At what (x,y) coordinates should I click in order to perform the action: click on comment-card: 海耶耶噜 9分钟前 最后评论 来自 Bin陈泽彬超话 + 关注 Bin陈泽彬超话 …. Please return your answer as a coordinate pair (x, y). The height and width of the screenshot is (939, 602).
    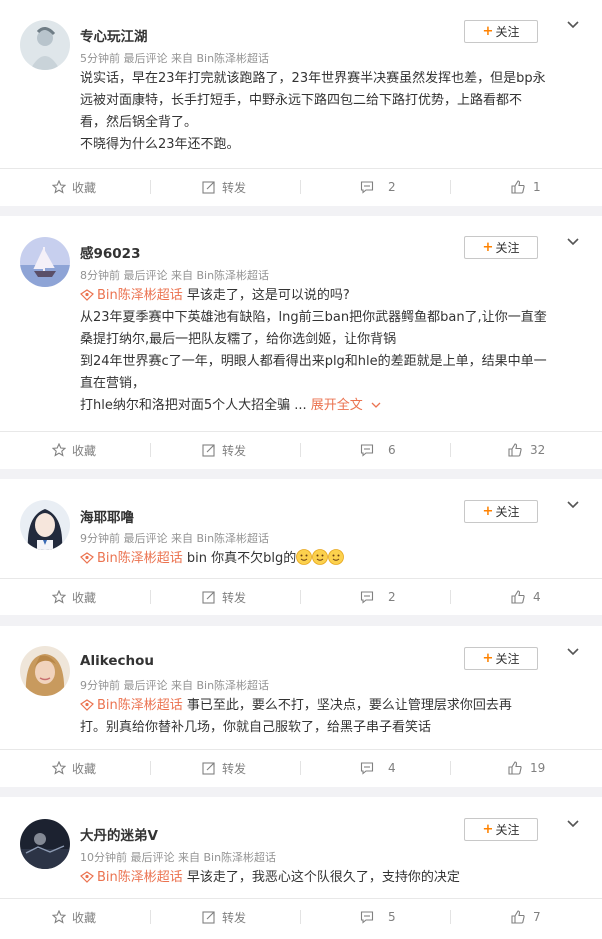
    Looking at the image, I should click on (301, 547).